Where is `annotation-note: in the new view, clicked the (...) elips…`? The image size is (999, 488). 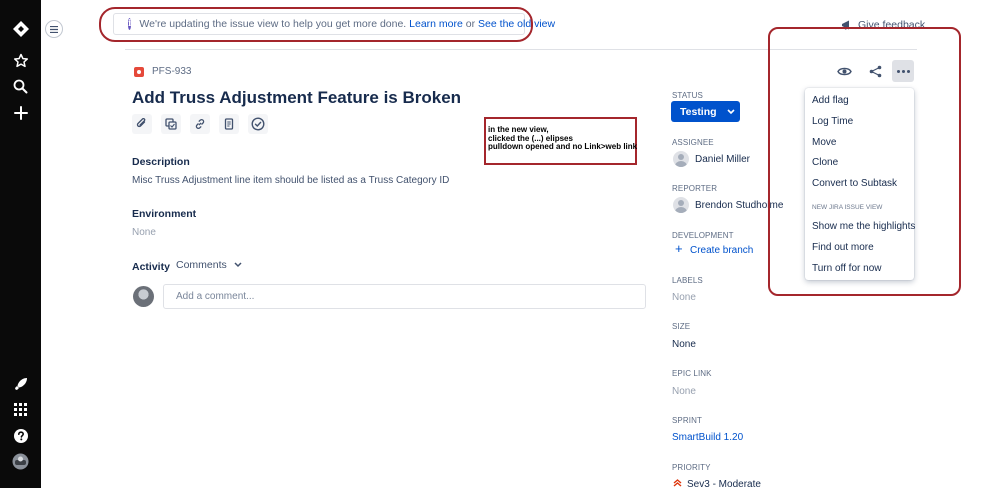
annotation-note: in the new view, clicked the (...) elips… is located at coordinates (560, 141).